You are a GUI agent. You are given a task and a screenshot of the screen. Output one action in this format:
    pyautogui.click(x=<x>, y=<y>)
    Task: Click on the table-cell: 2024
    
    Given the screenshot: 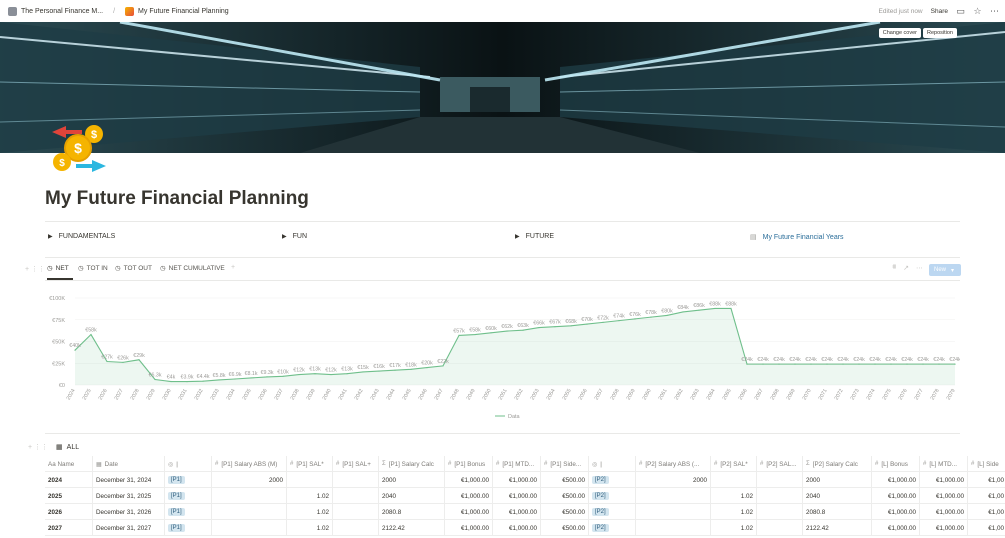 What is the action you would take?
    pyautogui.click(x=68, y=480)
    